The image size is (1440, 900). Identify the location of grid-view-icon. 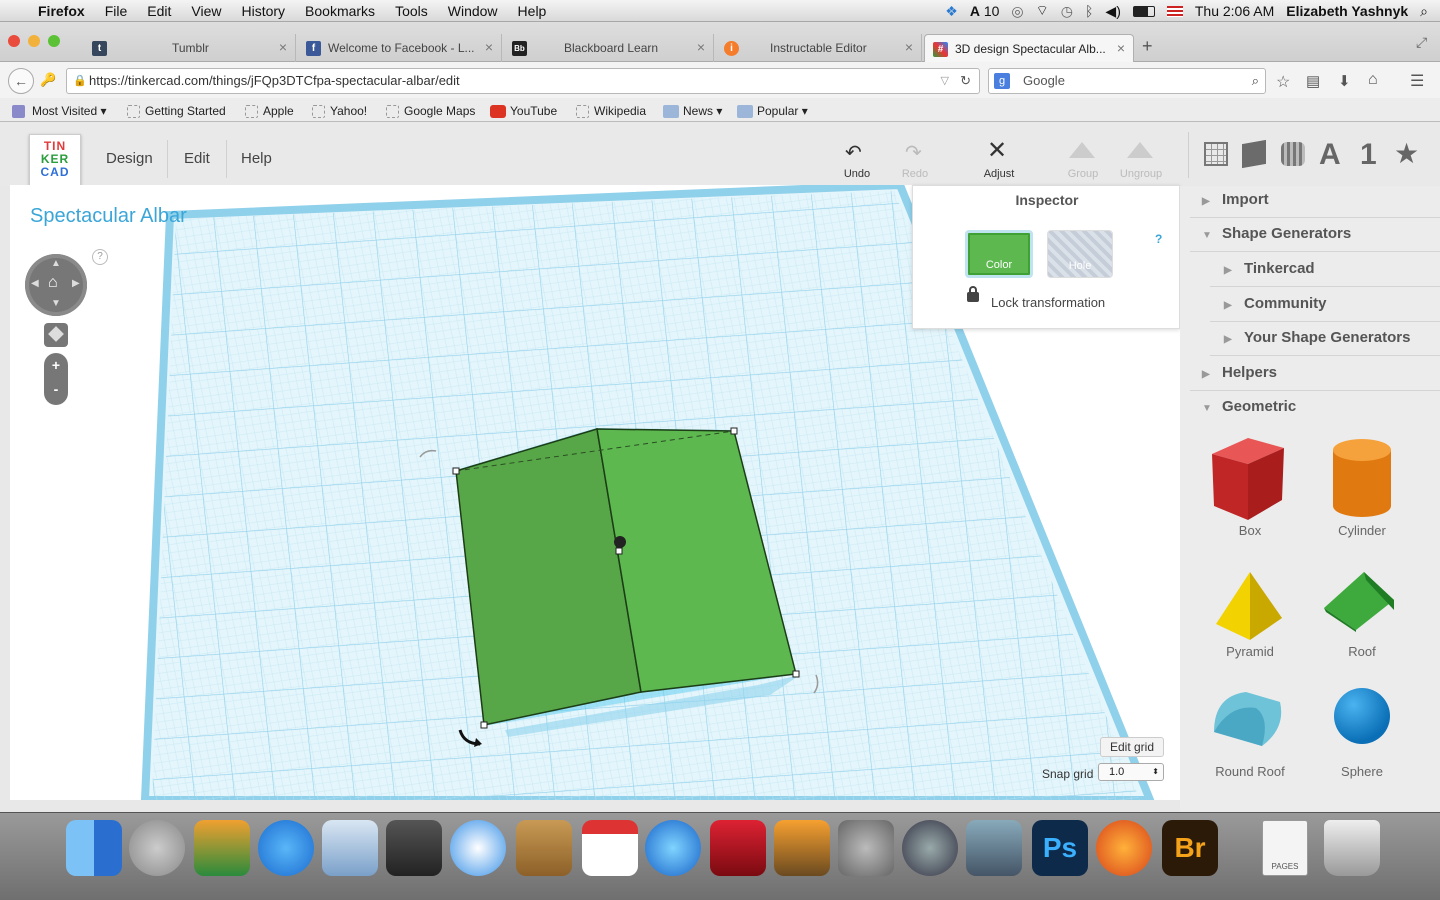
(1216, 154).